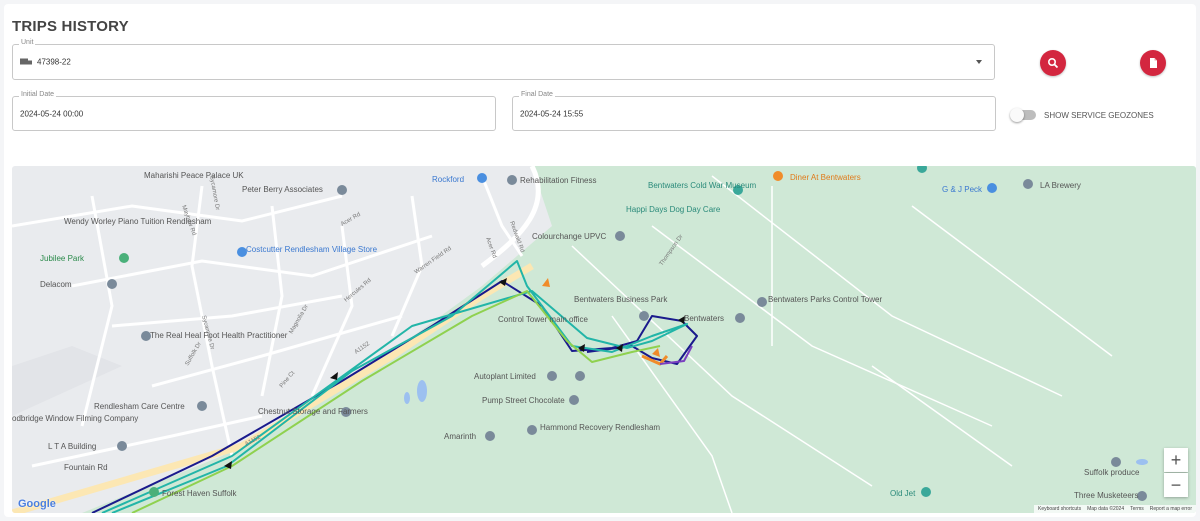  I want to click on truck-icon, so click(26, 62).